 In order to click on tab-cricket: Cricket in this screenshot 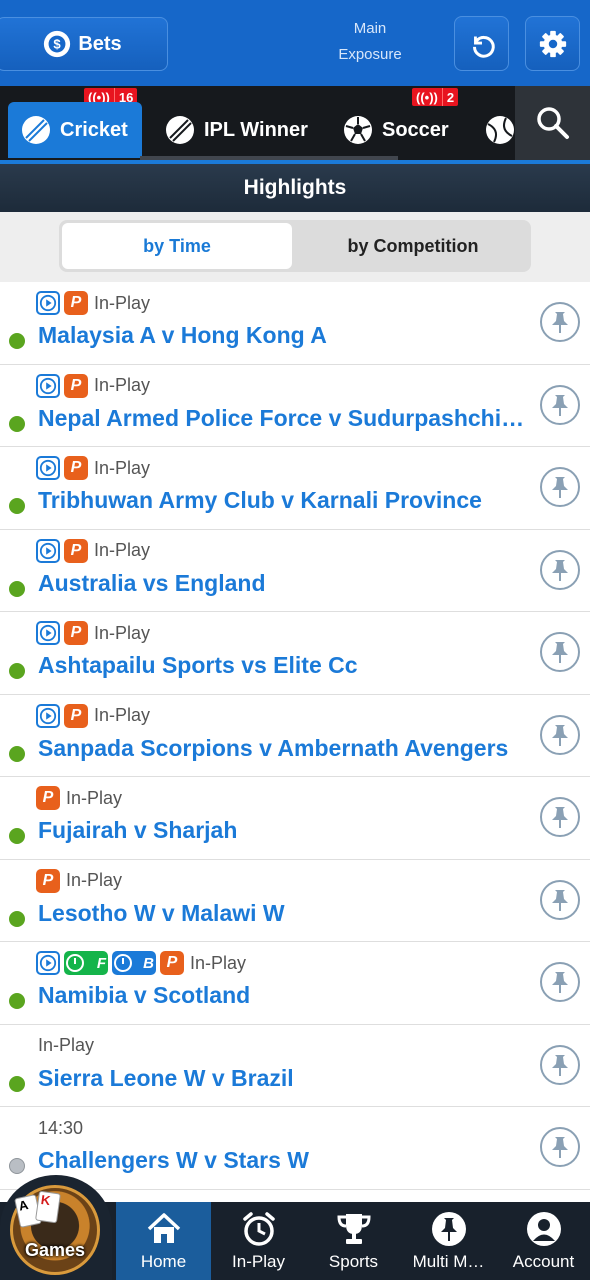, I will do `click(75, 130)`.